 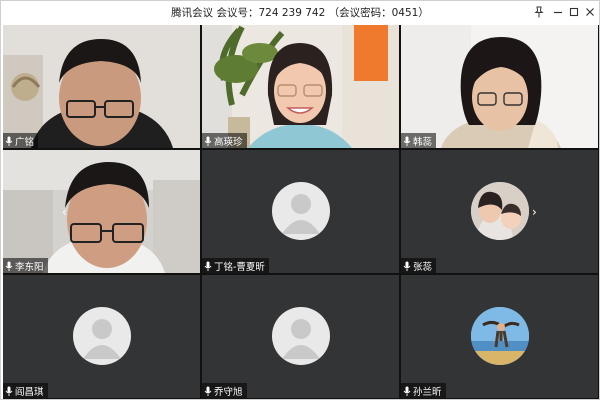 I want to click on title-bar: 腾讯会议 会议号：724 239 742 （会议密码：0451）, so click(x=300, y=13).